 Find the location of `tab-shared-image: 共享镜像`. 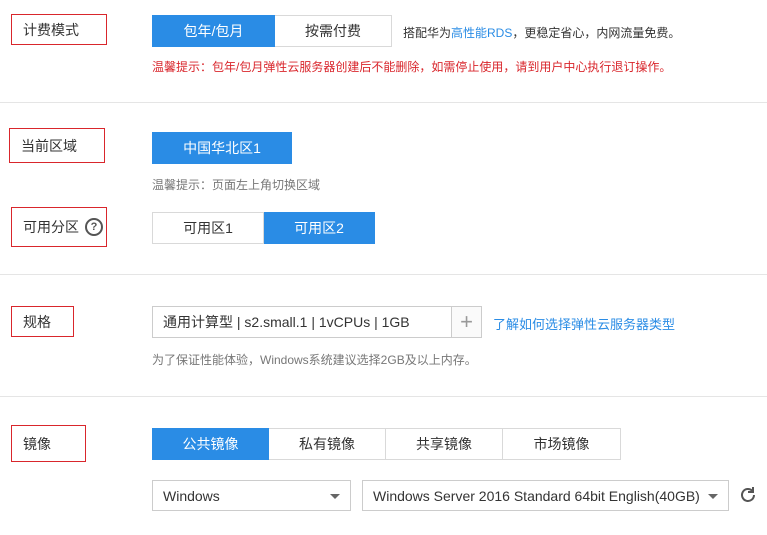

tab-shared-image: 共享镜像 is located at coordinates (444, 444).